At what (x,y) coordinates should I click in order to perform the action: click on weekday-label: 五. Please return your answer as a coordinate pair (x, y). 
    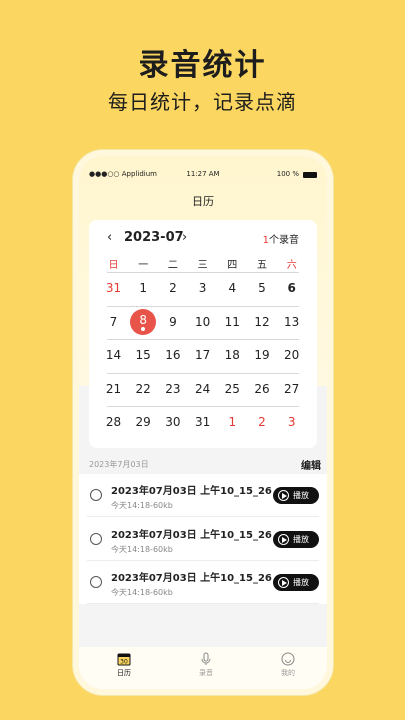
    Looking at the image, I should click on (262, 265).